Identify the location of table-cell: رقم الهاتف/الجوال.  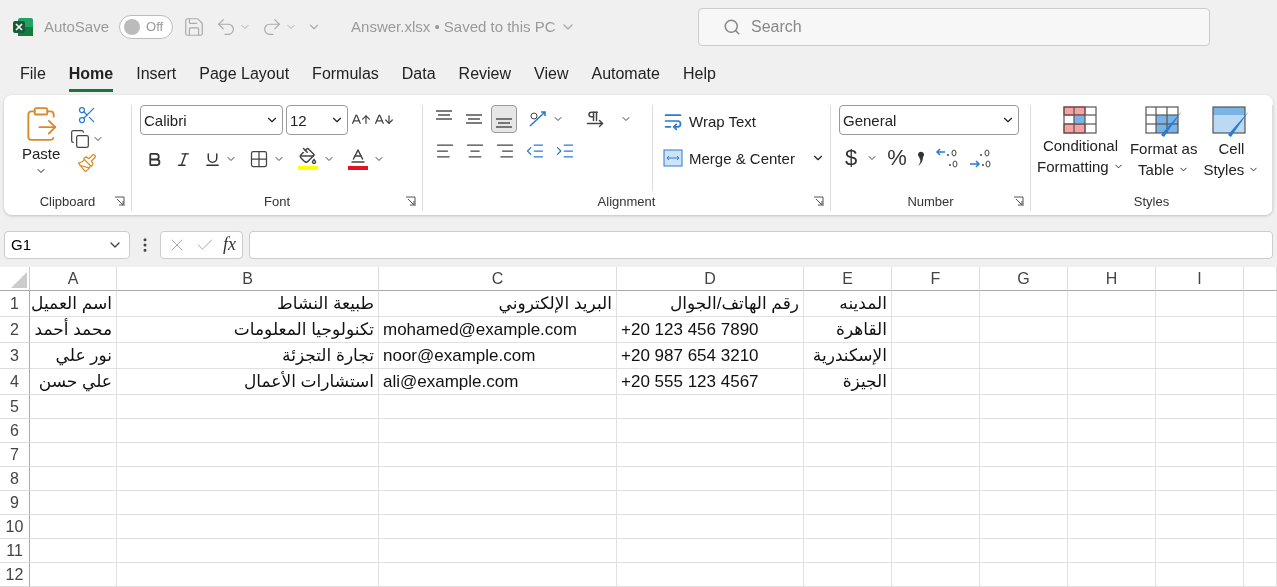
(710, 304).